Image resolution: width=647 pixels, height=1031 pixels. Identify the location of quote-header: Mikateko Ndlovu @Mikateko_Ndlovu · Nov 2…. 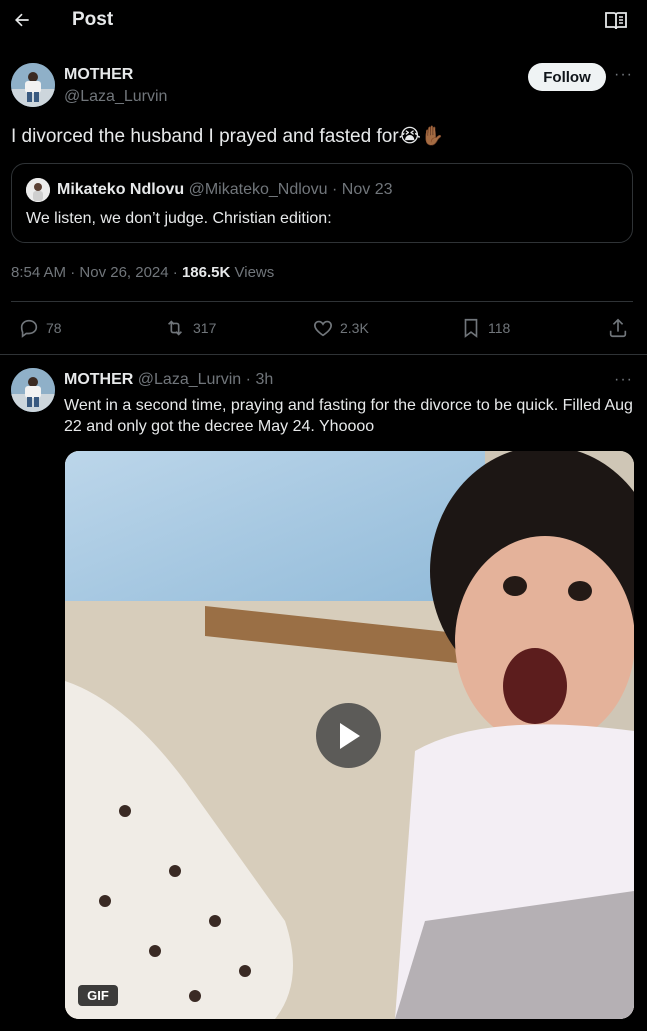
(225, 190).